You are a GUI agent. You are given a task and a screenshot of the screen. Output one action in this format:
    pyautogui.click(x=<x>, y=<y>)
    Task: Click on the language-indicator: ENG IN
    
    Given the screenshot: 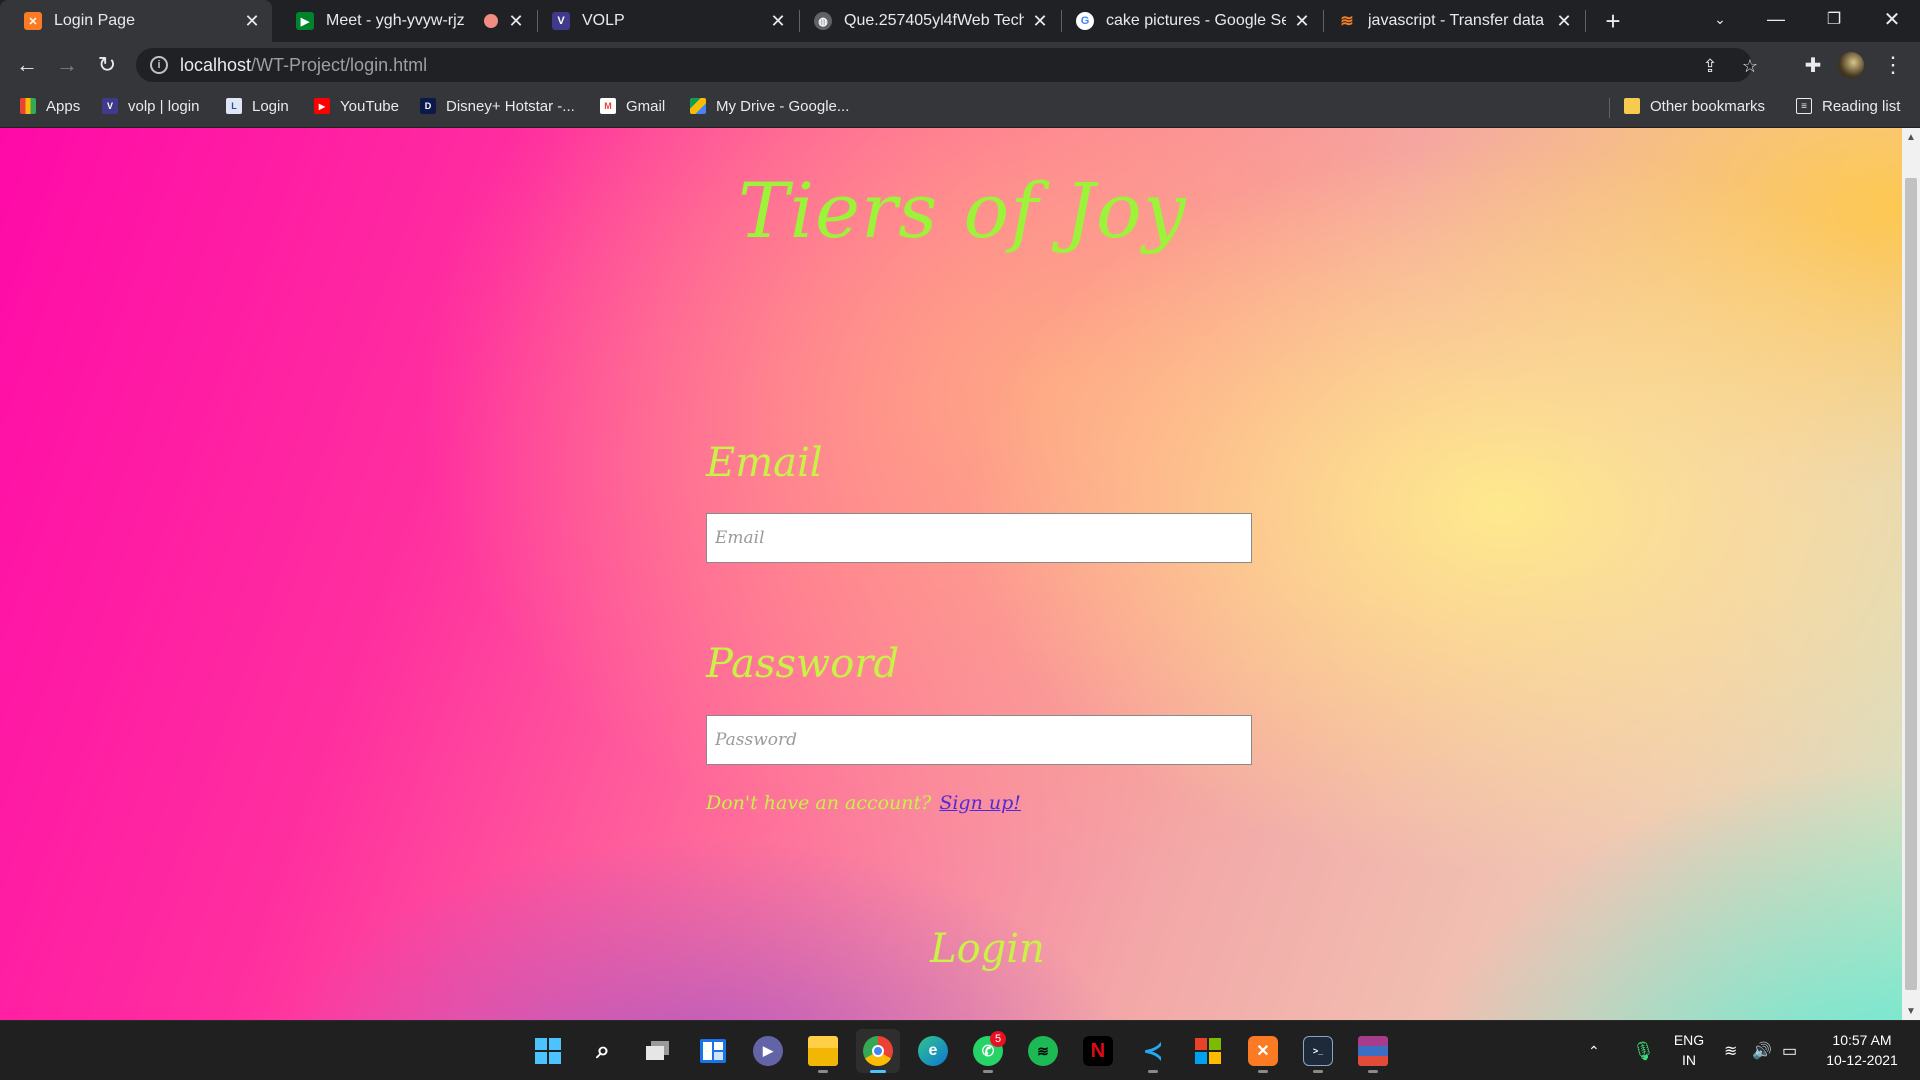 What is the action you would take?
    pyautogui.click(x=1689, y=1050)
    